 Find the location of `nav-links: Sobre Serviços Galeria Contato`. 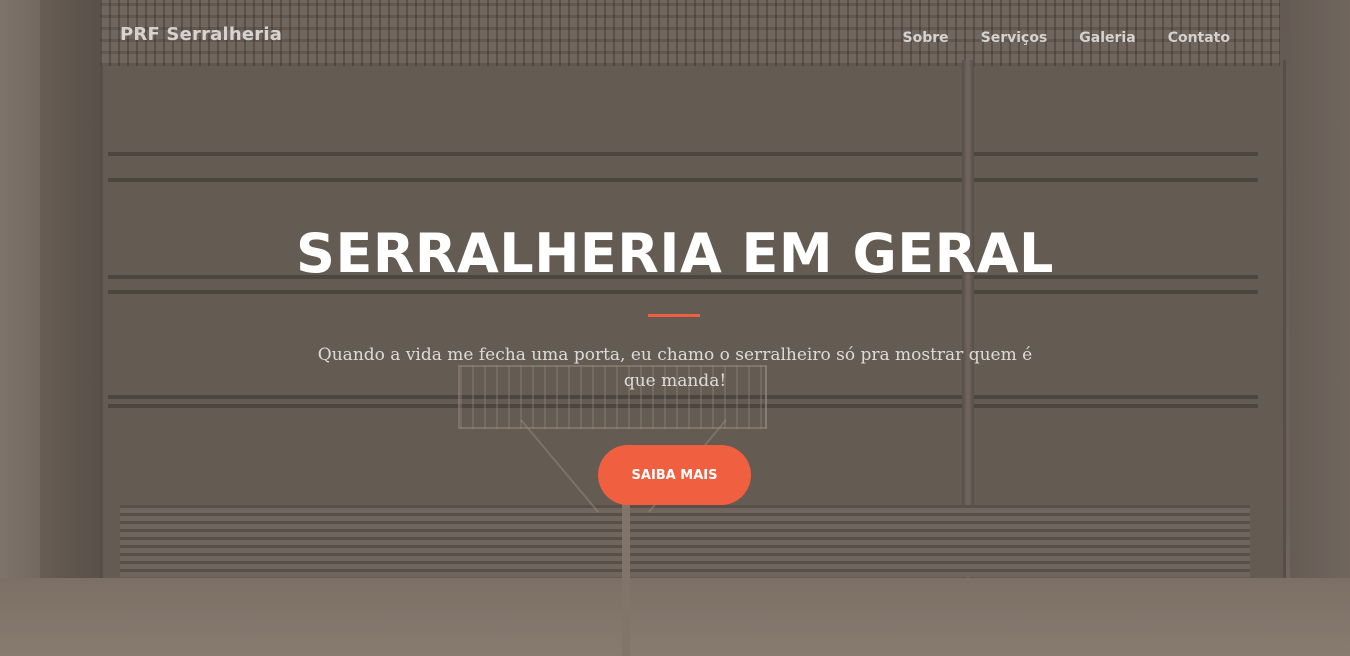

nav-links: Sobre Serviços Galeria Contato is located at coordinates (1067, 36).